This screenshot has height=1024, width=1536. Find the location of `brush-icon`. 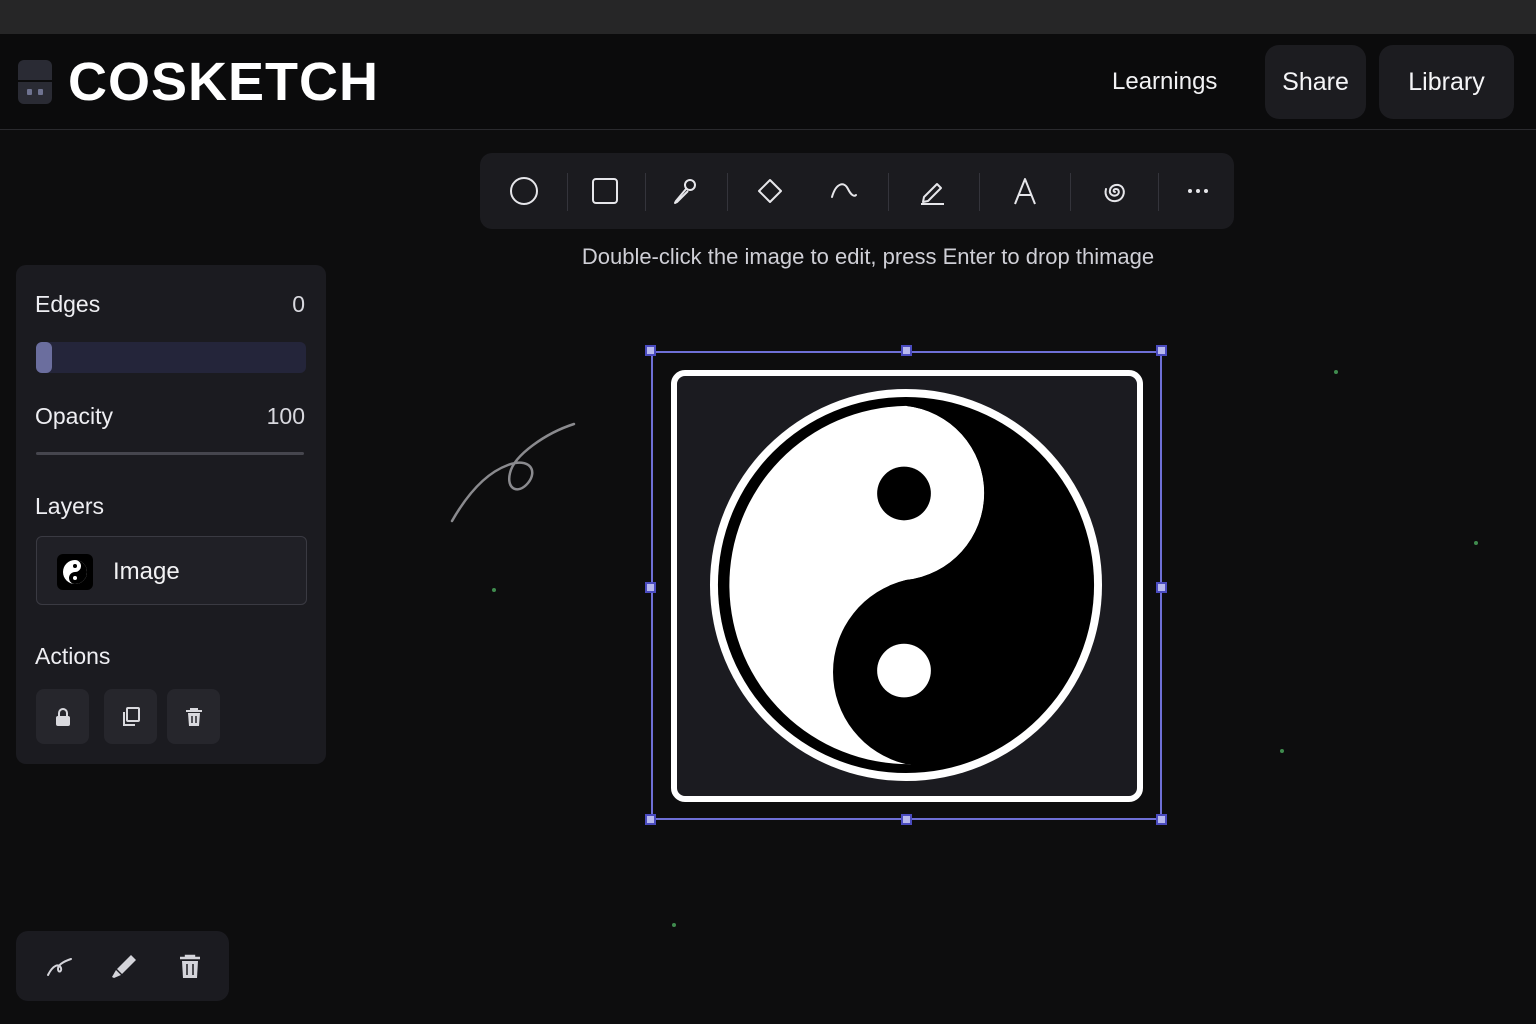

brush-icon is located at coordinates (124, 966).